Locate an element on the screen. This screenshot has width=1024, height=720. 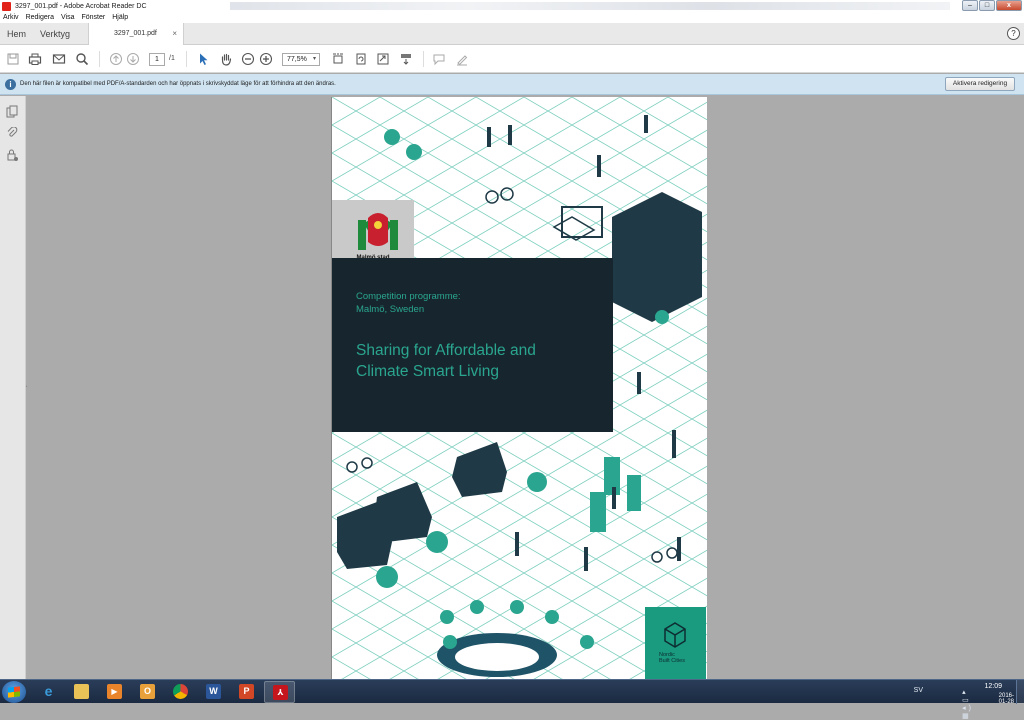
internet-explorer-icon: e is located at coordinates (48, 691).